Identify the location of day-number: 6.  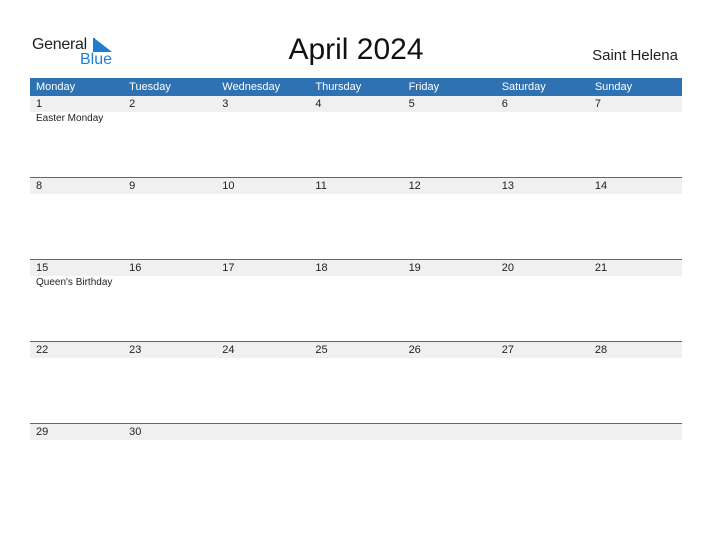
(504, 104).